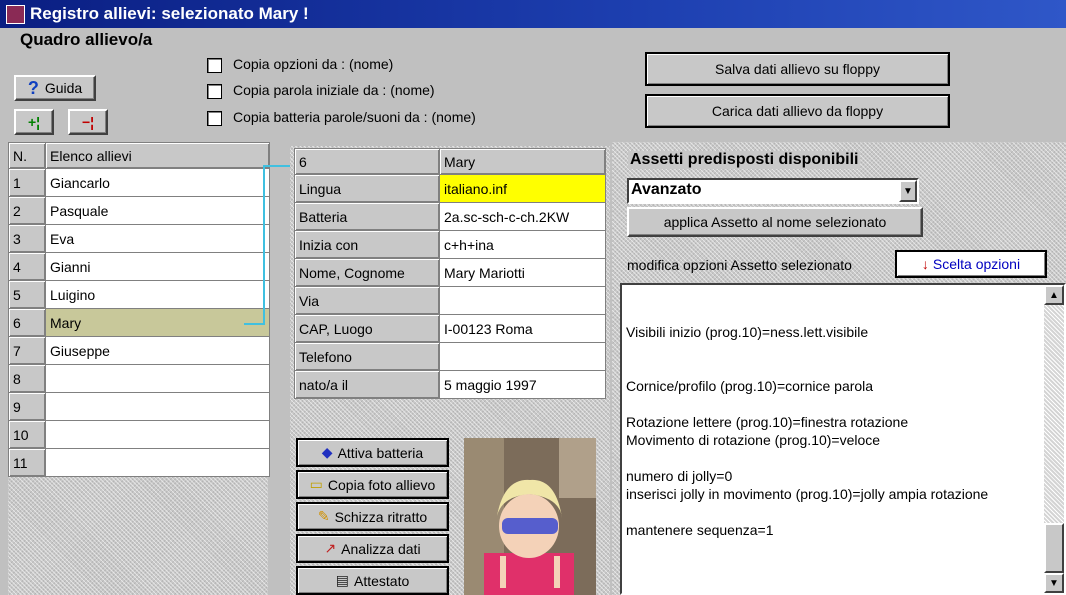  I want to click on student-row-number: 9, so click(27, 406).